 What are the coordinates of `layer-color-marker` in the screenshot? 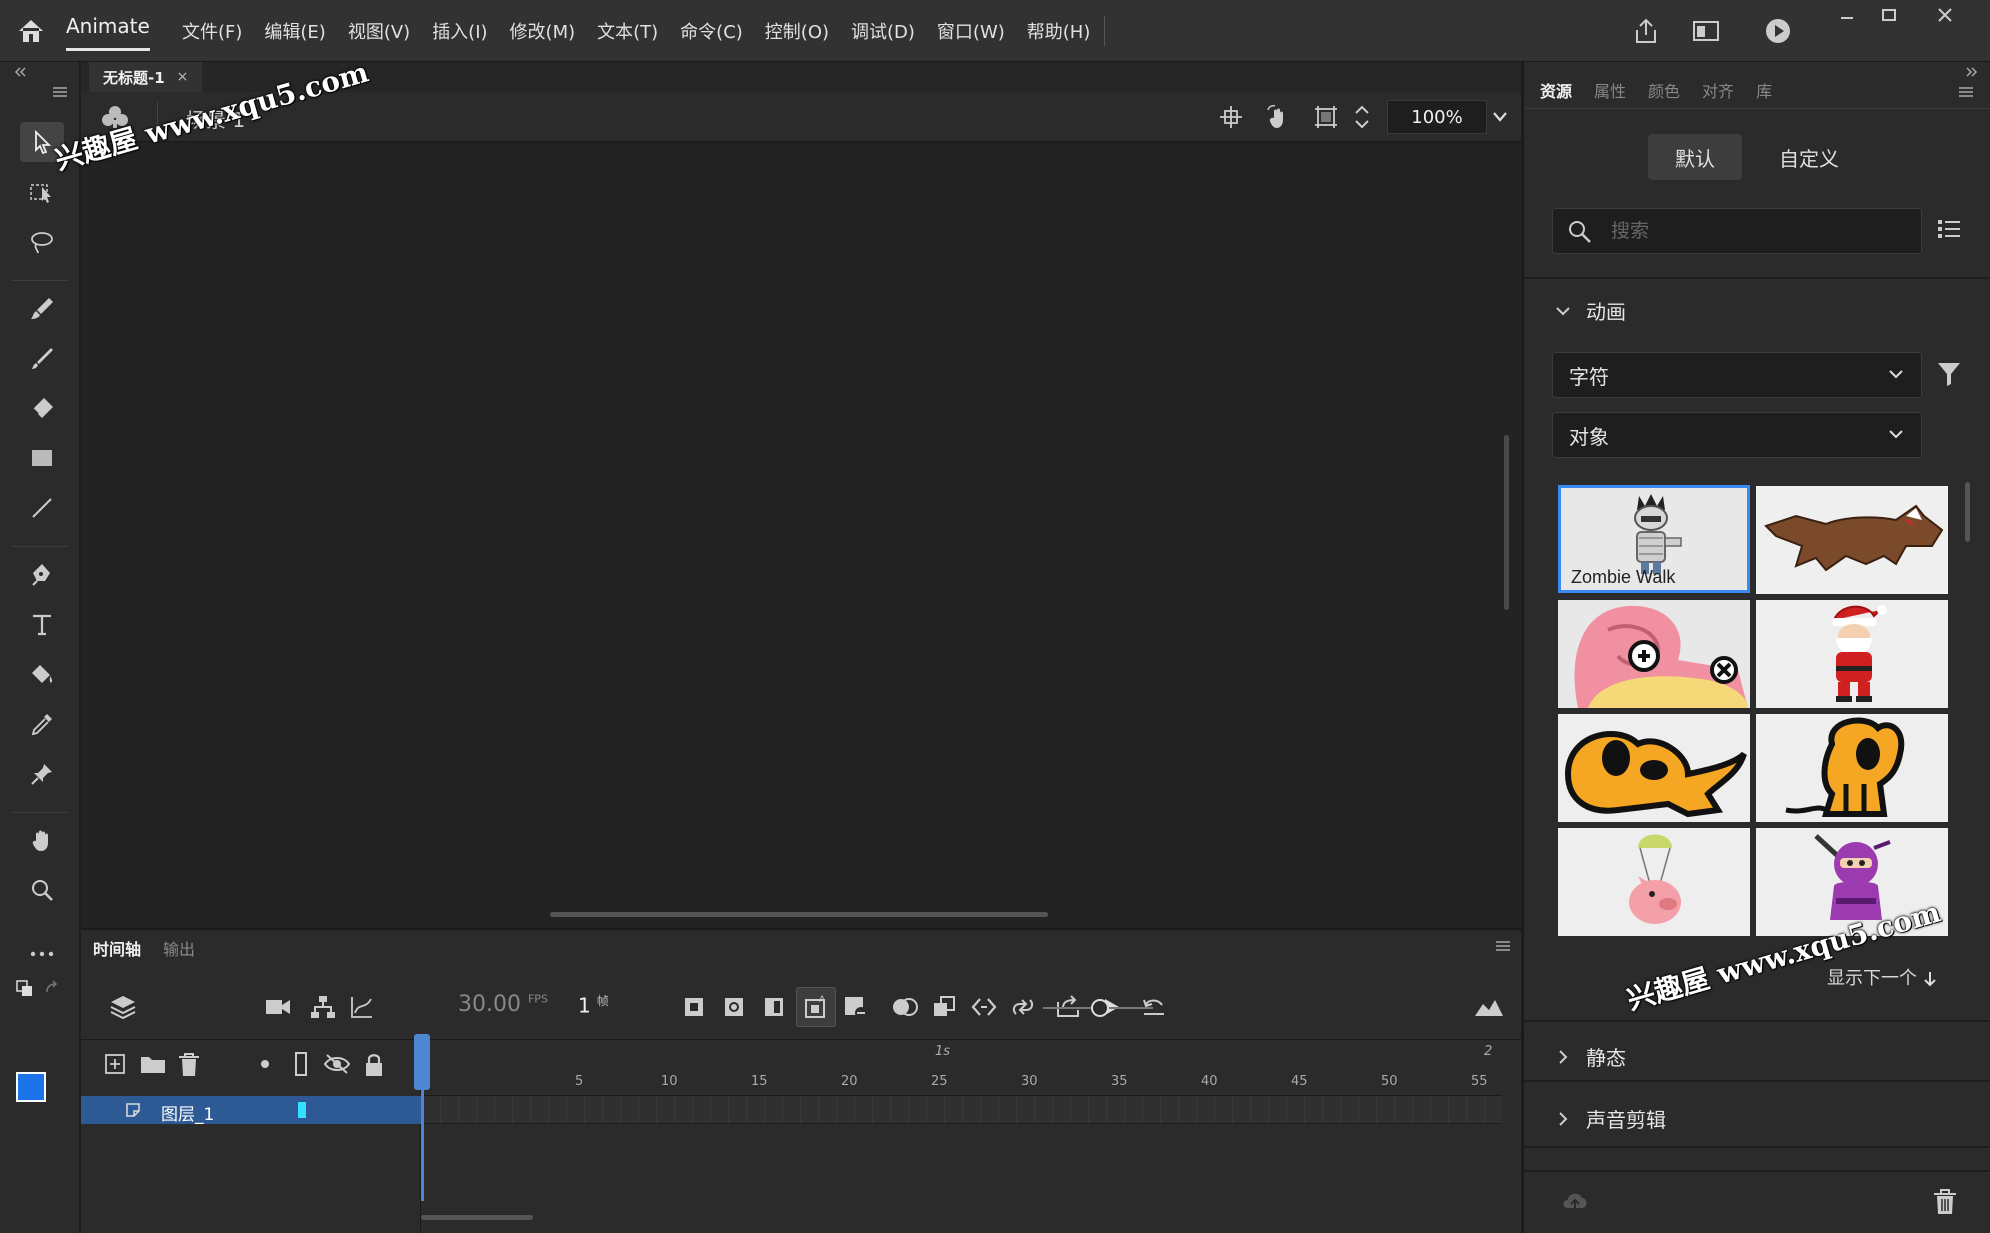 It's located at (302, 1110).